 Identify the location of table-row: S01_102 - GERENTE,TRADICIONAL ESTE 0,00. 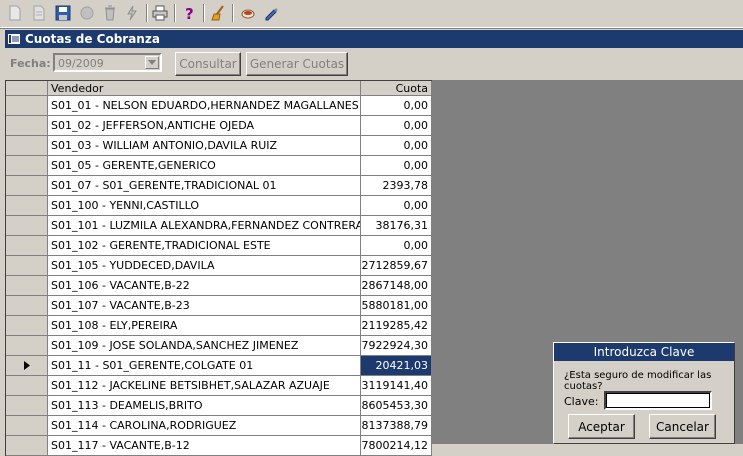
(219, 246).